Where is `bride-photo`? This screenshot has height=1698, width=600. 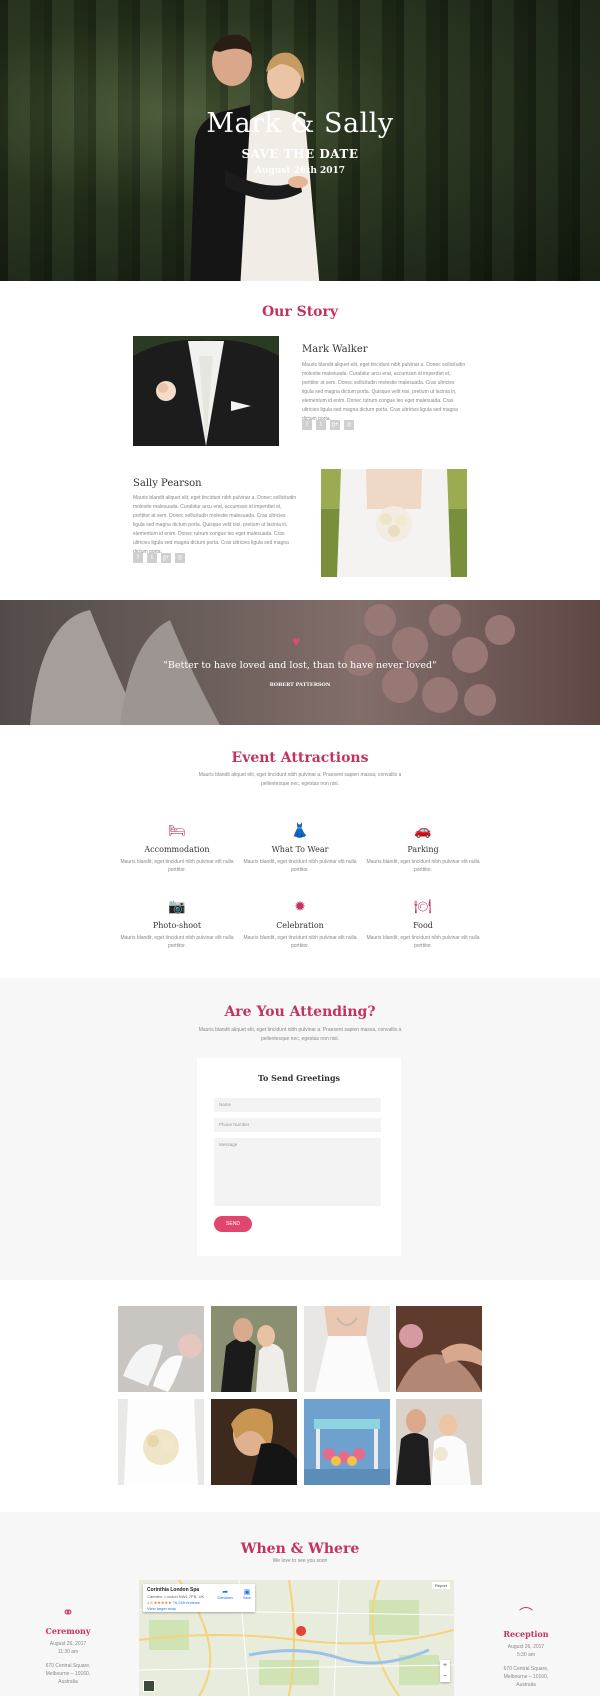 bride-photo is located at coordinates (394, 523).